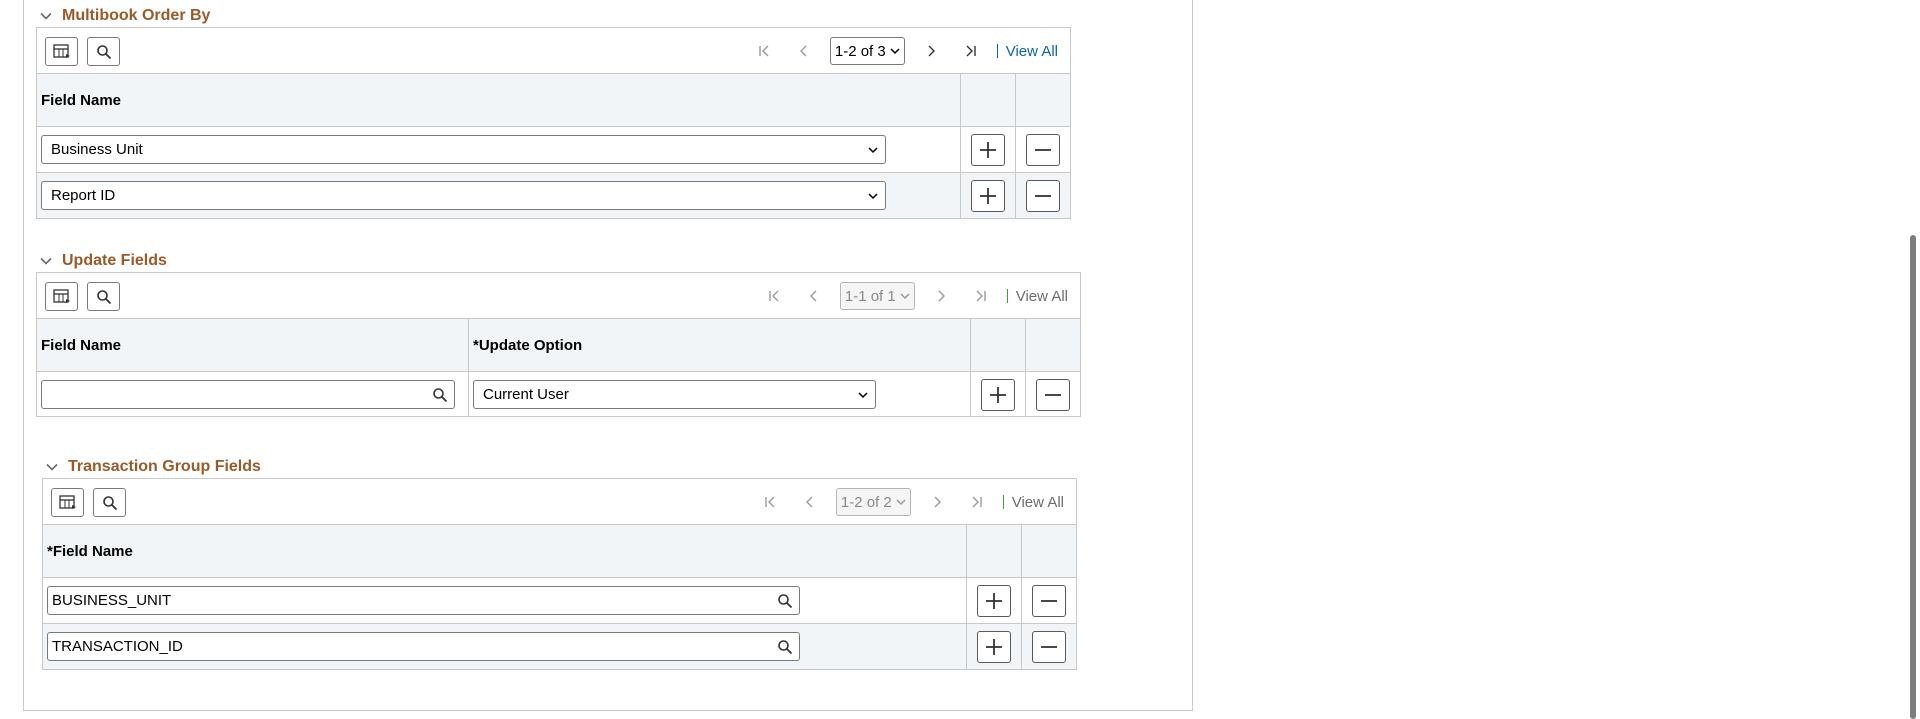  What do you see at coordinates (867, 51) in the screenshot?
I see `page-range-select: 1-2 of 3` at bounding box center [867, 51].